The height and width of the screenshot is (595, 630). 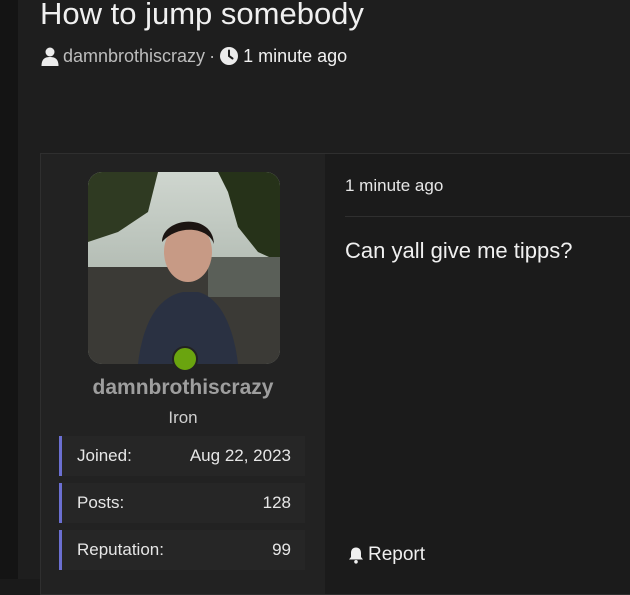 I want to click on thread-author-link: damnbrothiscrazy, so click(x=134, y=56).